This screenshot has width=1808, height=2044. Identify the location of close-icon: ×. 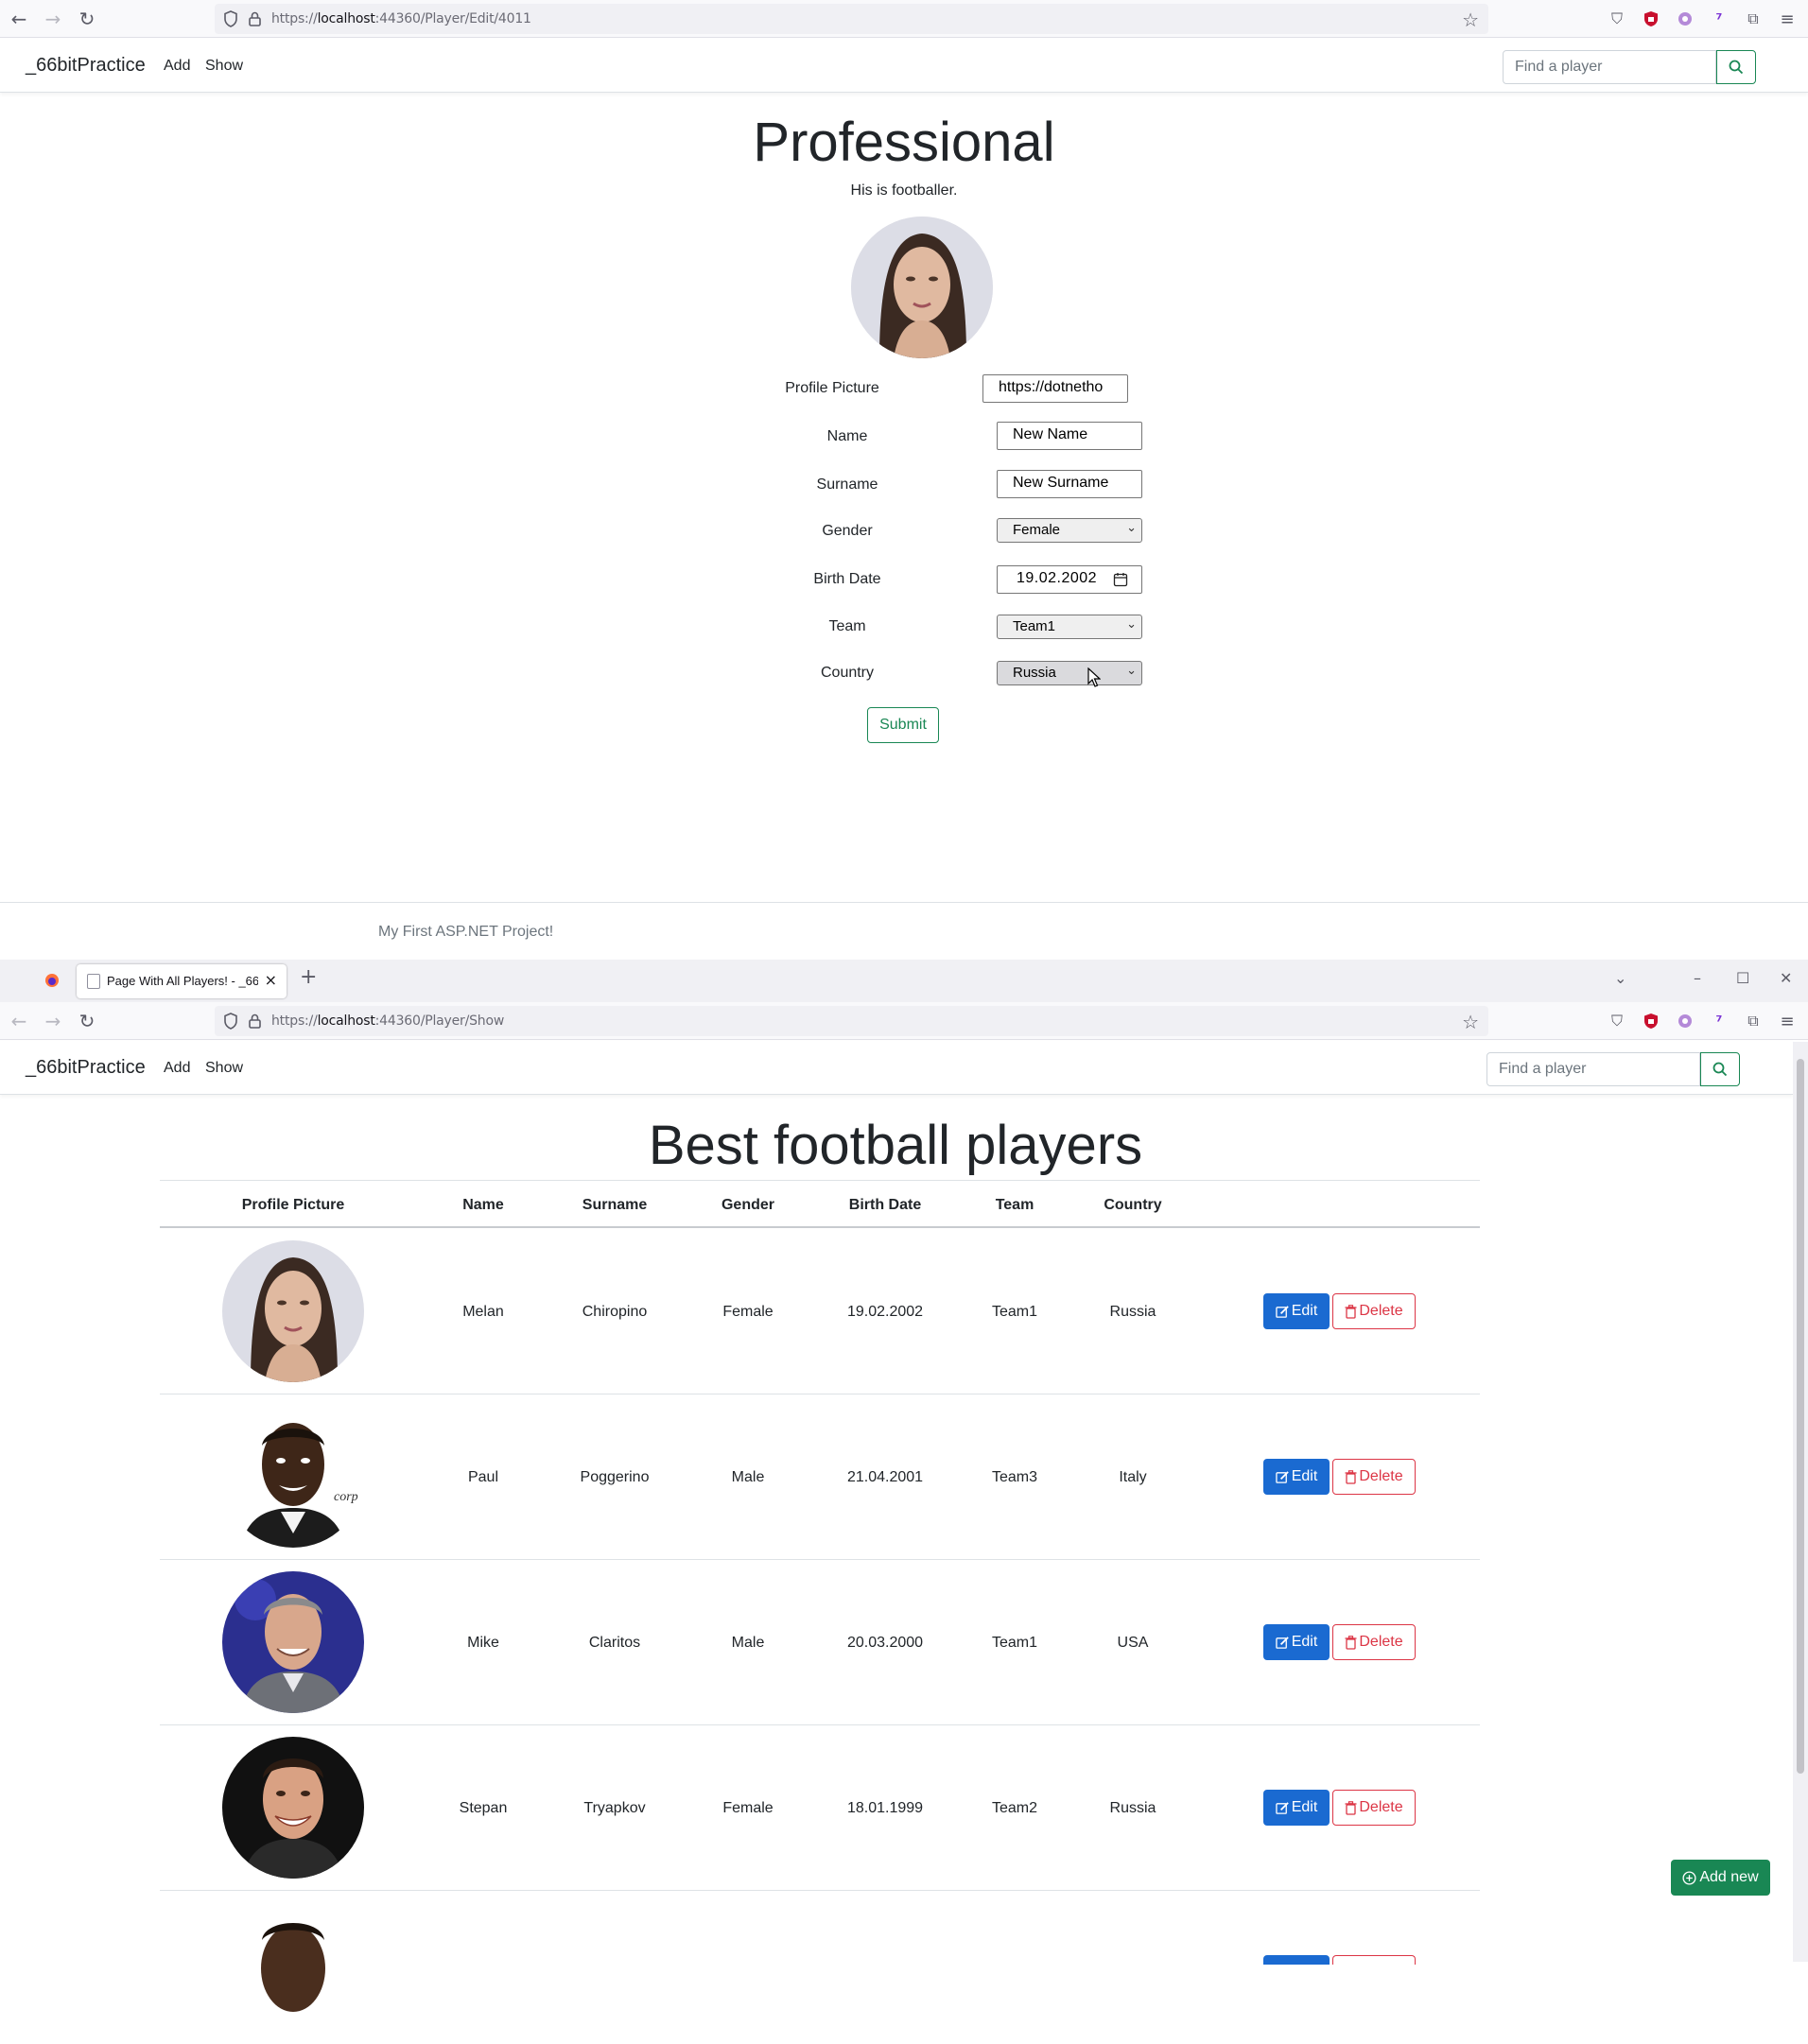
(271, 980).